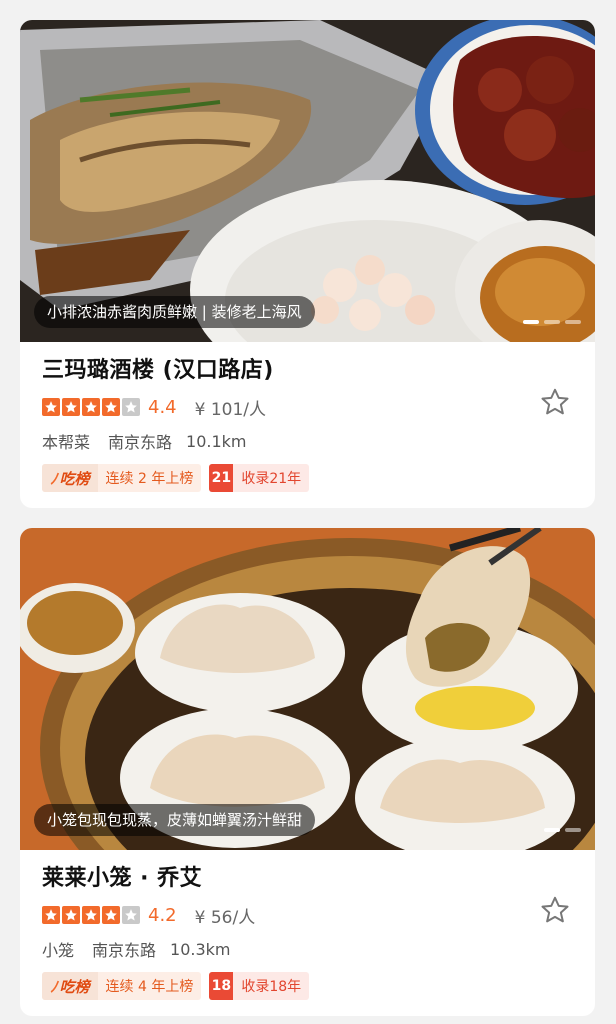  I want to click on years-tag: 18 收录18年, so click(259, 986).